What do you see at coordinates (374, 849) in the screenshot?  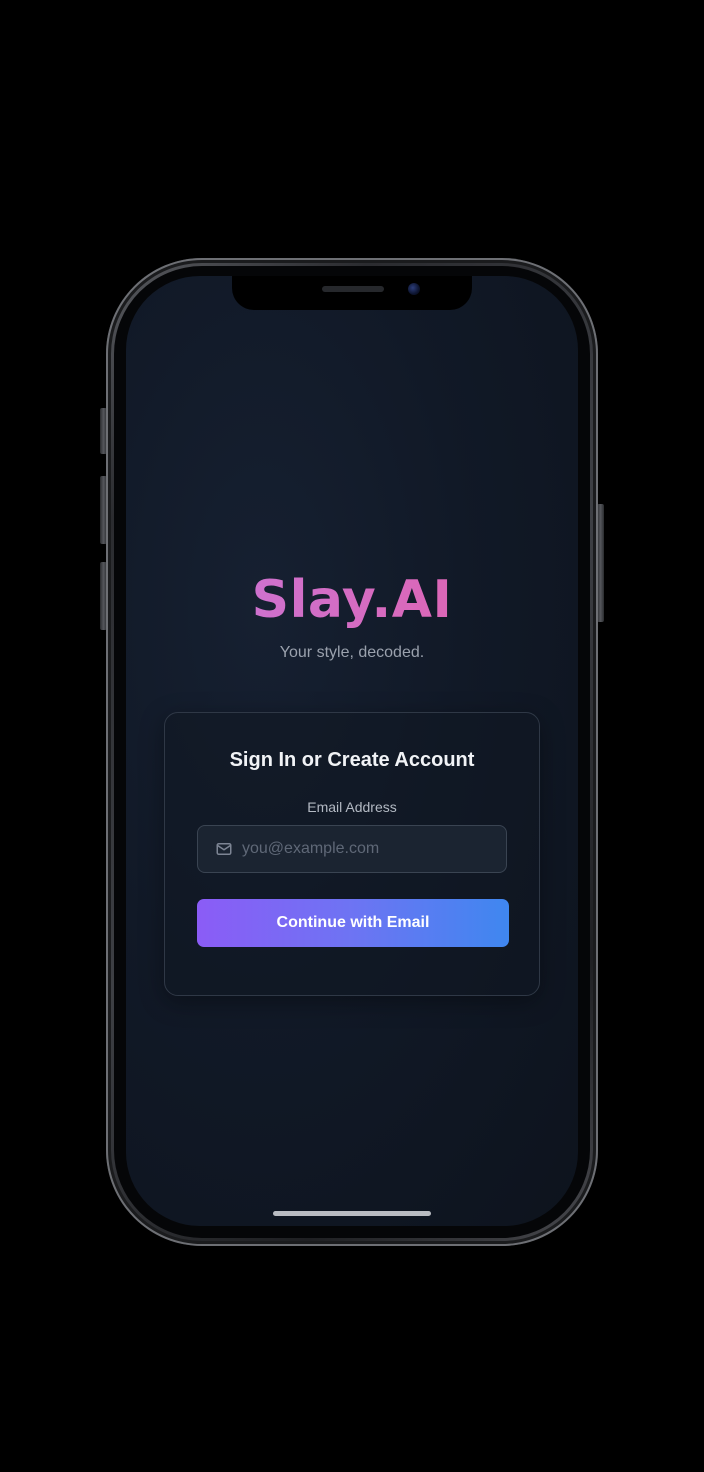 I see `email-input` at bounding box center [374, 849].